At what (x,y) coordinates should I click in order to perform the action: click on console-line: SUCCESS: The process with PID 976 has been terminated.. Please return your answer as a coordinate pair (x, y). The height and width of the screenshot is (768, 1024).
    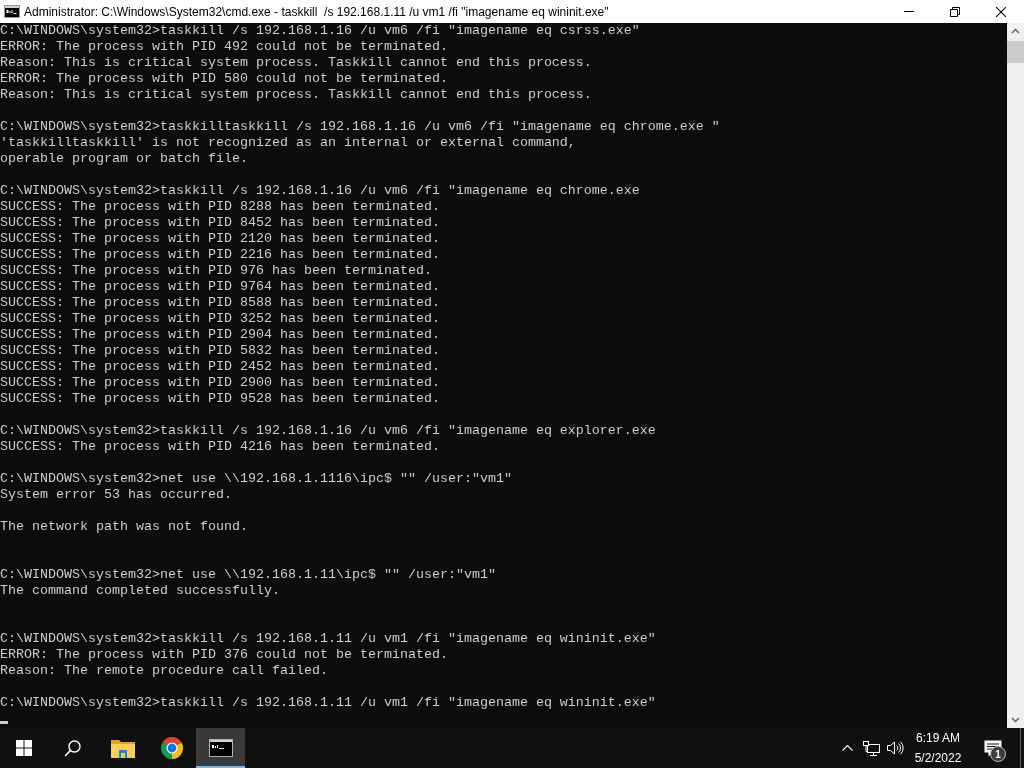
    Looking at the image, I should click on (216, 271).